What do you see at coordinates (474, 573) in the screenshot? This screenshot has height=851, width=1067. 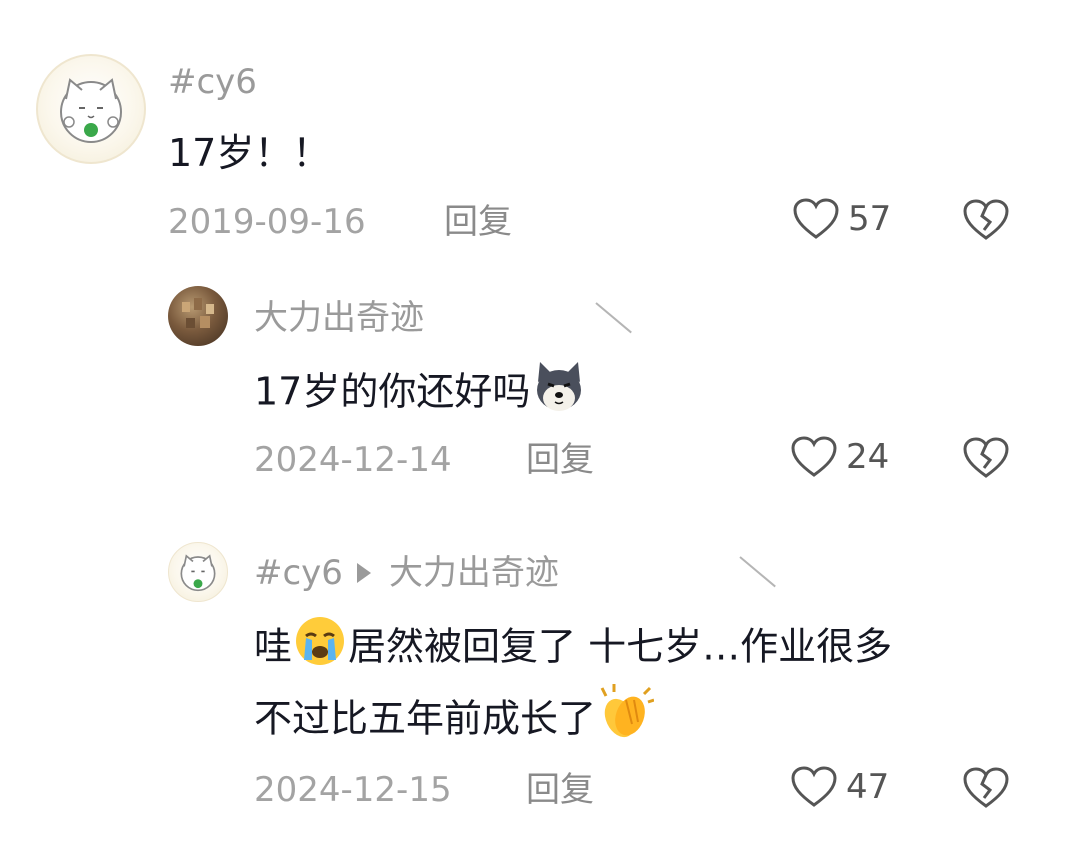 I see `reply-to-username: 大力出奇迹` at bounding box center [474, 573].